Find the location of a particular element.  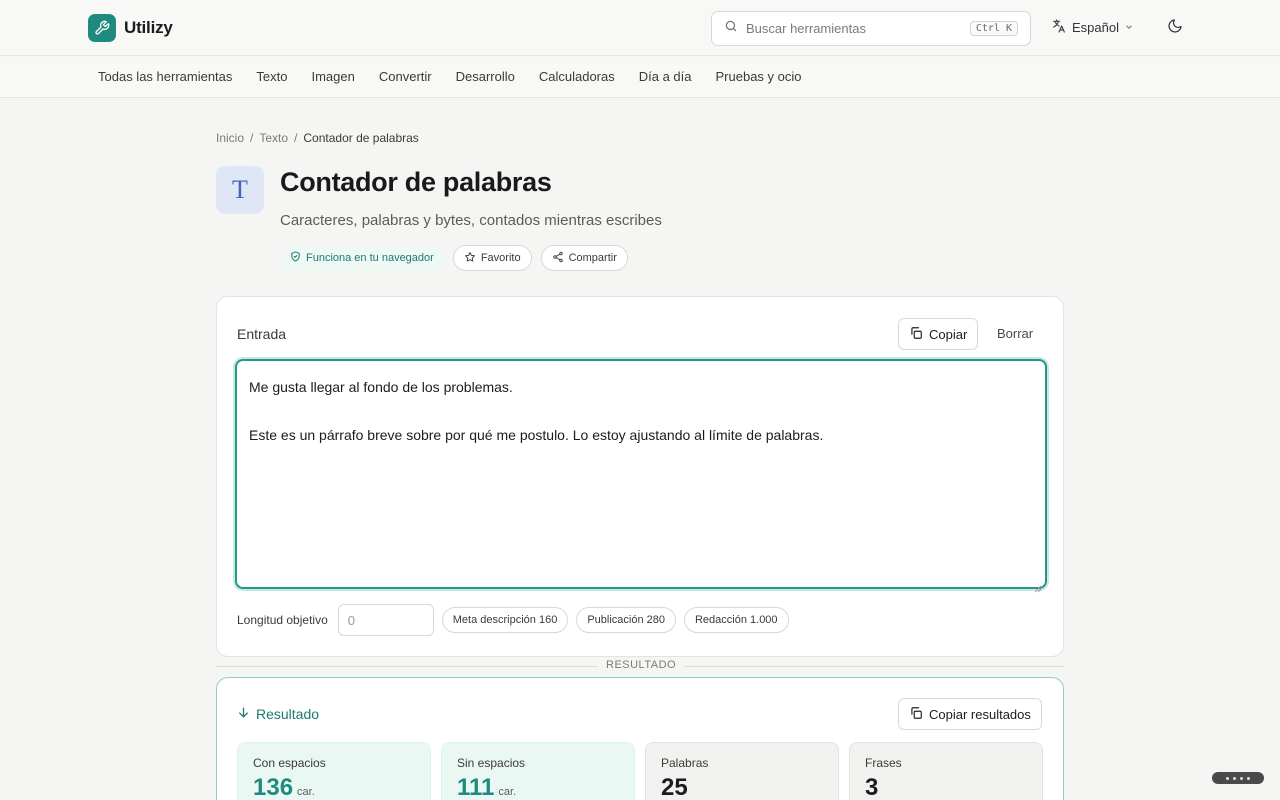

nav-item-calculators: Calculadoras is located at coordinates (577, 76).